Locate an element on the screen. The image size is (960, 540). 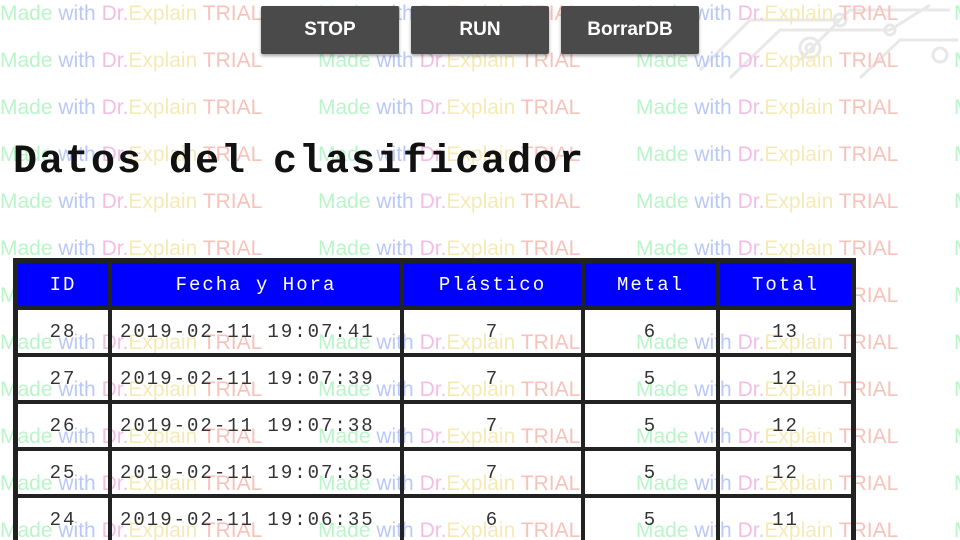
table-row: 24 2019-02-11 19:06:35 6 5 11 is located at coordinates (434, 518).